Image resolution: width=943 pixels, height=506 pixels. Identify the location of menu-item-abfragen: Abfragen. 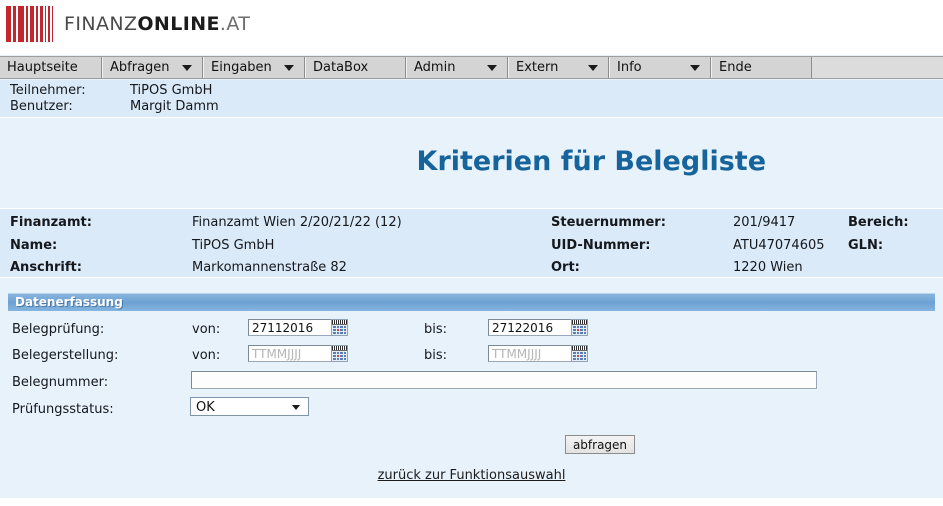
(152, 67).